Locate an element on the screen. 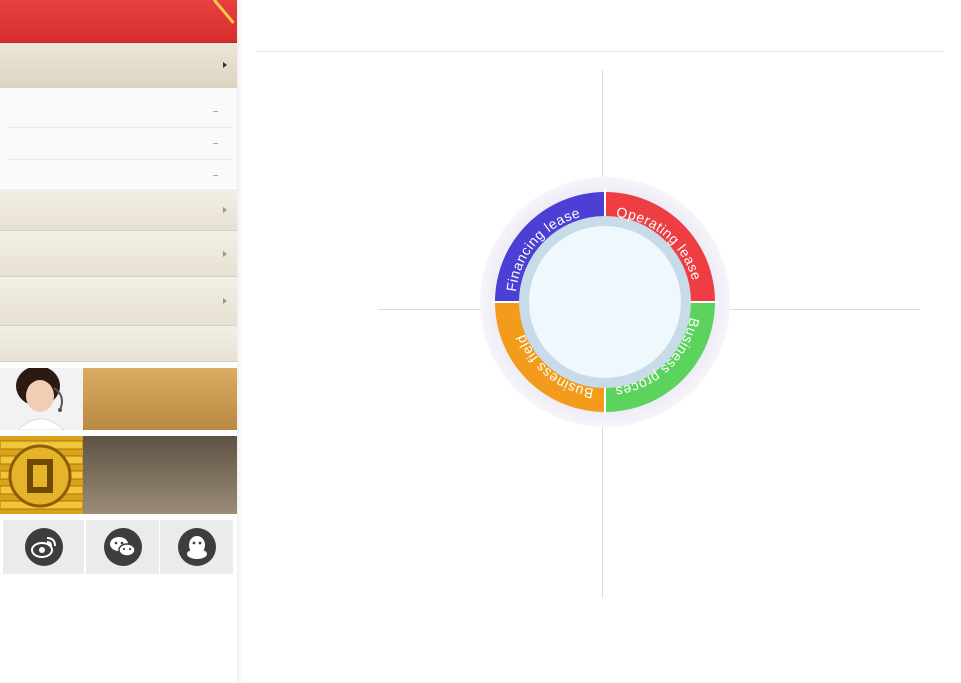 Image resolution: width=961 pixels, height=683 pixels. sidebar-submenu is located at coordinates (118, 138).